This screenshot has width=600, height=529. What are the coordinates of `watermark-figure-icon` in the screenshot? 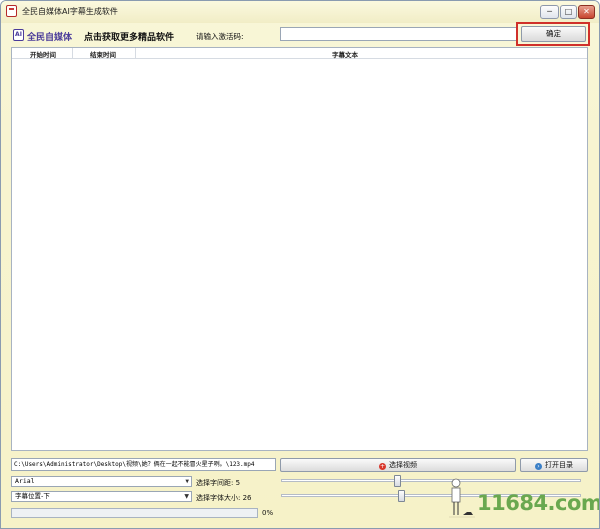 It's located at (462, 498).